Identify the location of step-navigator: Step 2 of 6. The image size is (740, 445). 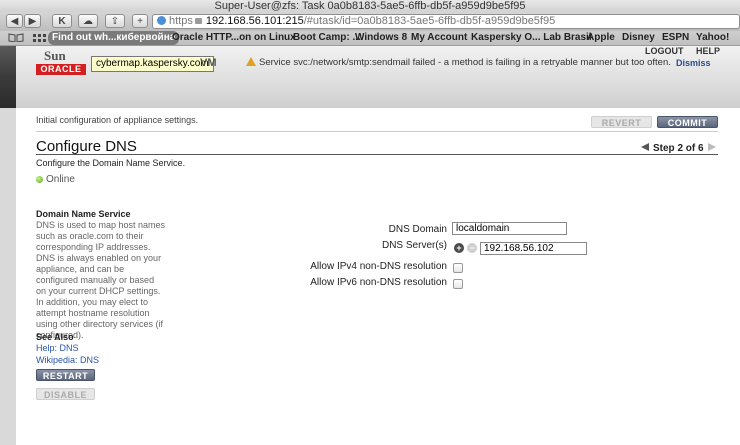
(678, 148).